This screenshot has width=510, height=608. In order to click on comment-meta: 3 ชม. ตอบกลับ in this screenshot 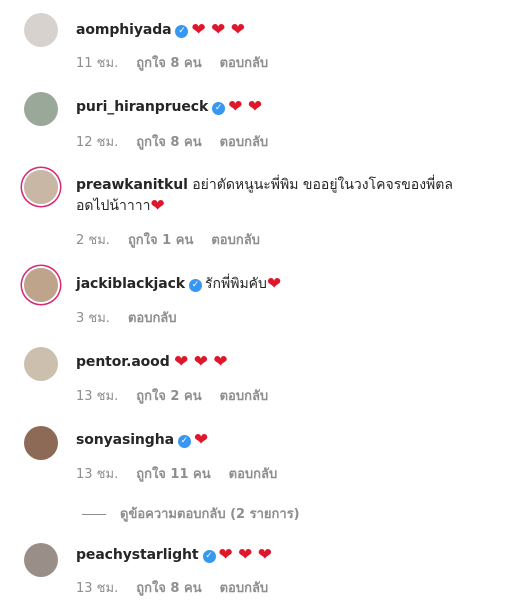, I will do `click(126, 319)`.